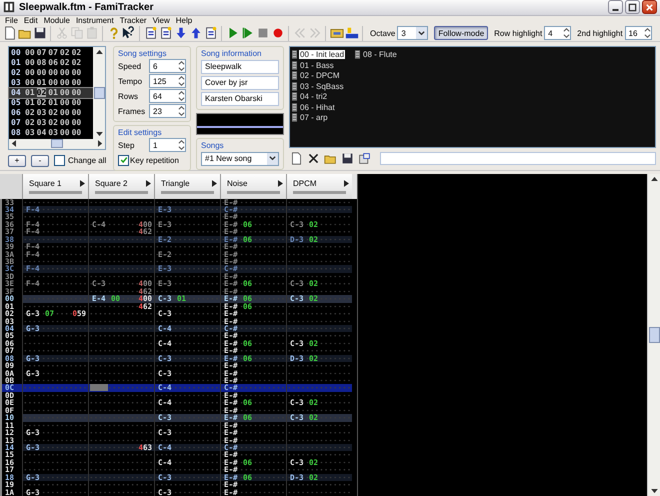 This screenshot has width=660, height=496. What do you see at coordinates (314, 117) in the screenshot?
I see `list-item: 07 - arp` at bounding box center [314, 117].